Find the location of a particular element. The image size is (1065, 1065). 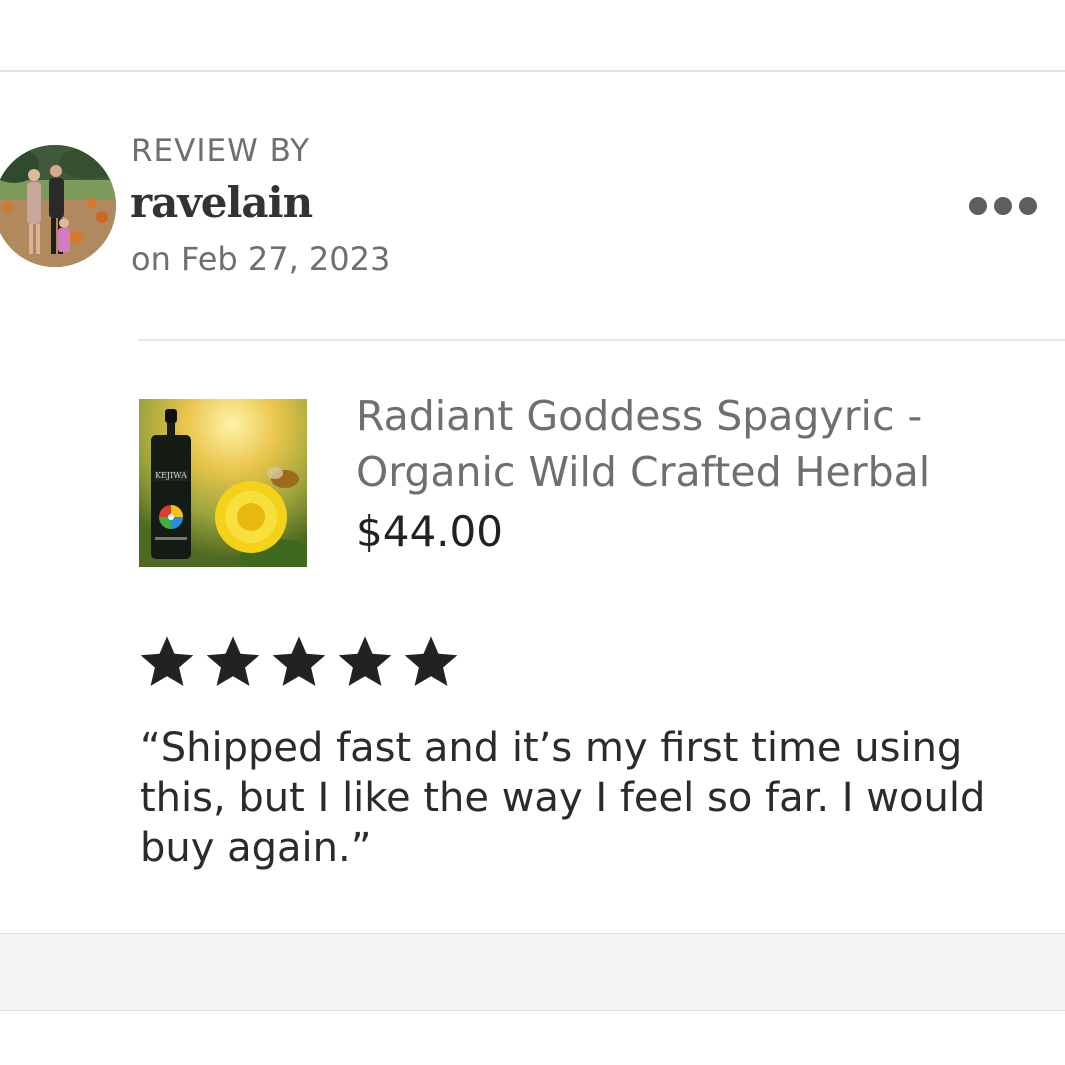

product-image-label: KEJIWA is located at coordinates (171, 475).